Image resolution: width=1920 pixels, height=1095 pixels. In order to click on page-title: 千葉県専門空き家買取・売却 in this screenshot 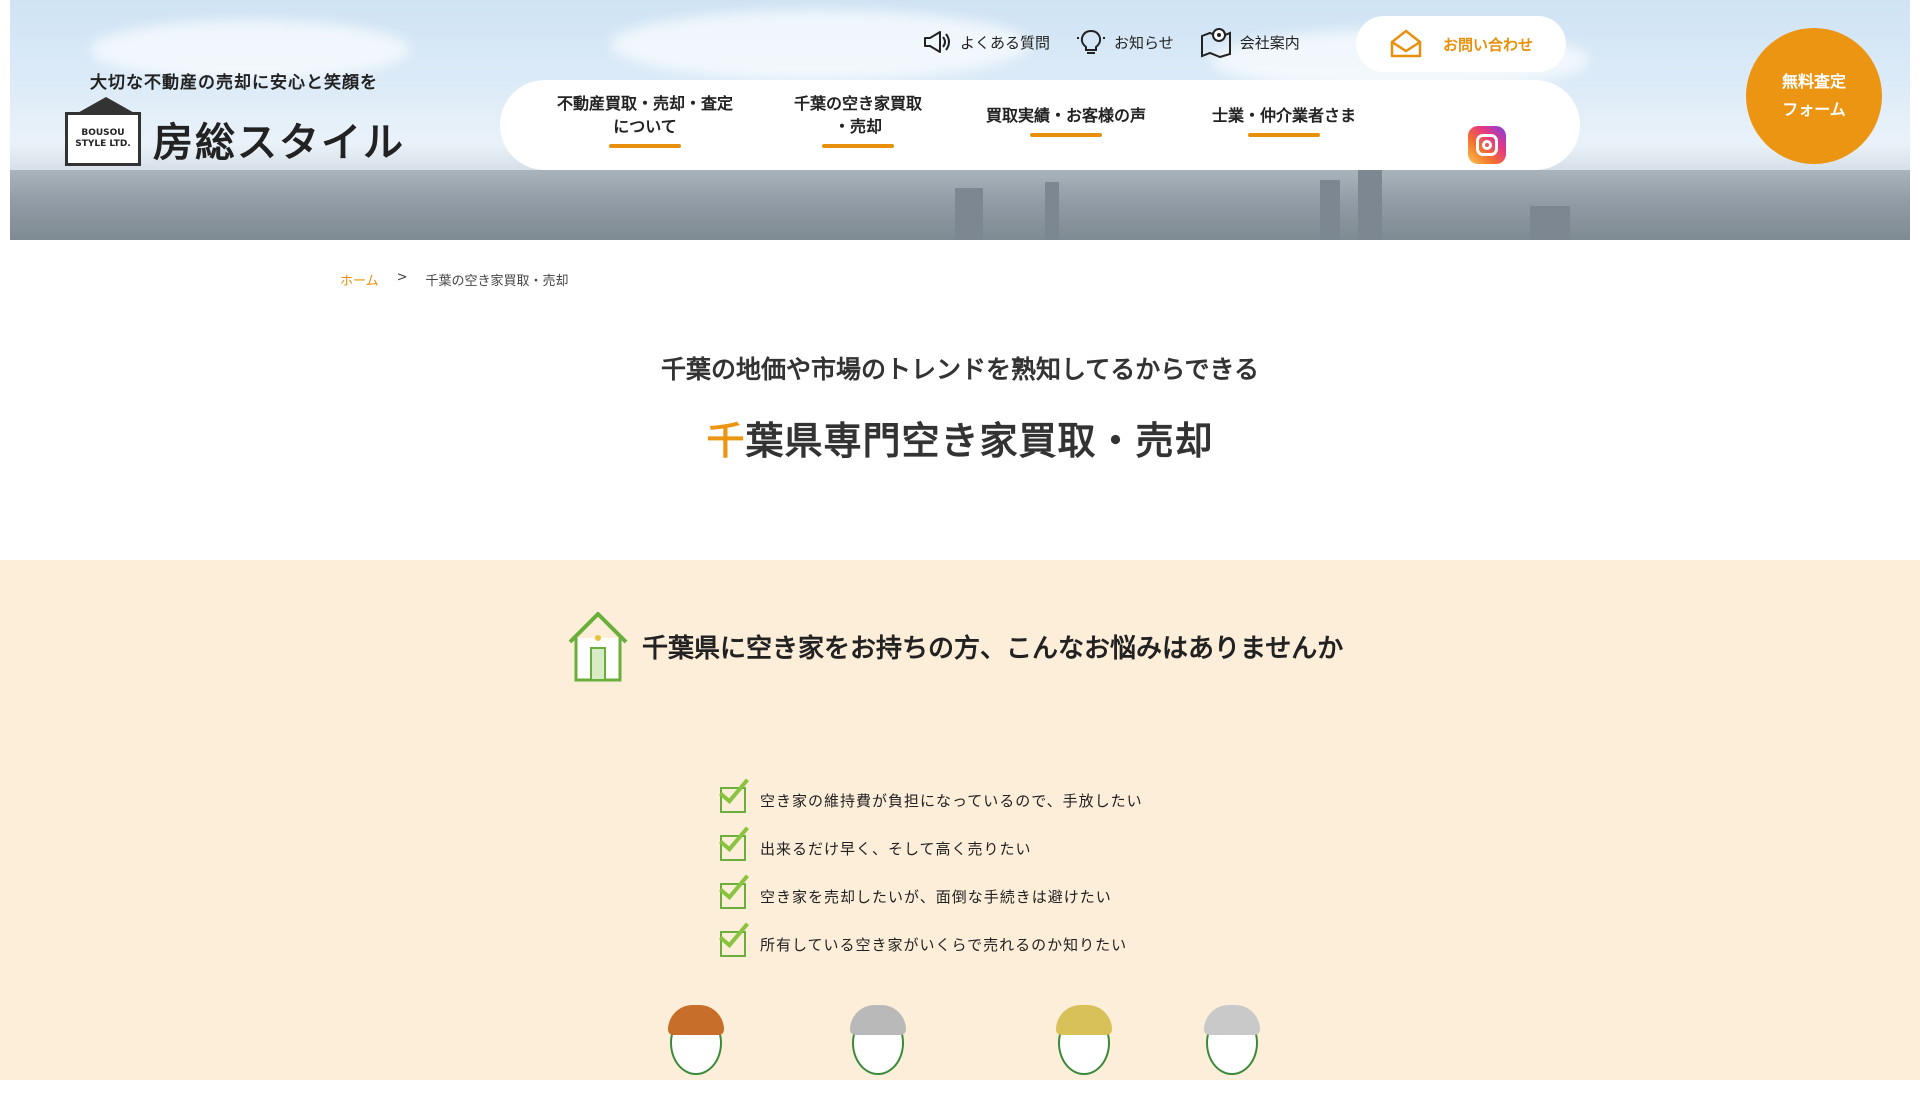, I will do `click(960, 437)`.